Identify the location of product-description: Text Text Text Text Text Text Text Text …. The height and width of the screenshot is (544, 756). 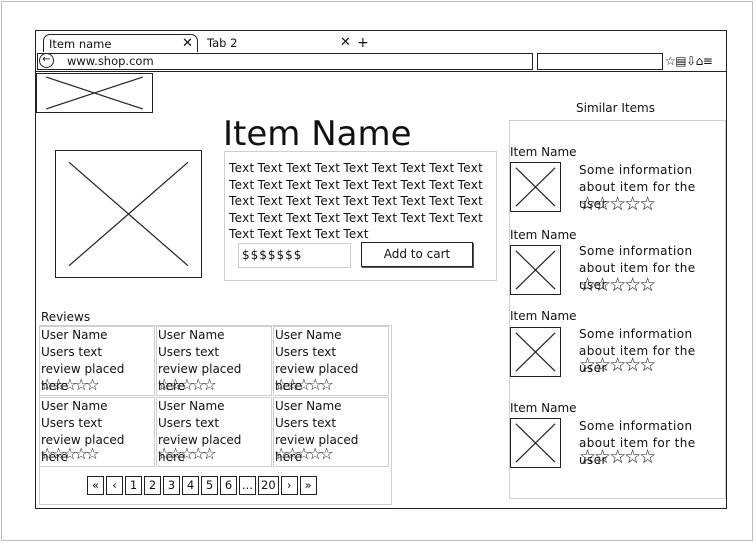
(356, 201).